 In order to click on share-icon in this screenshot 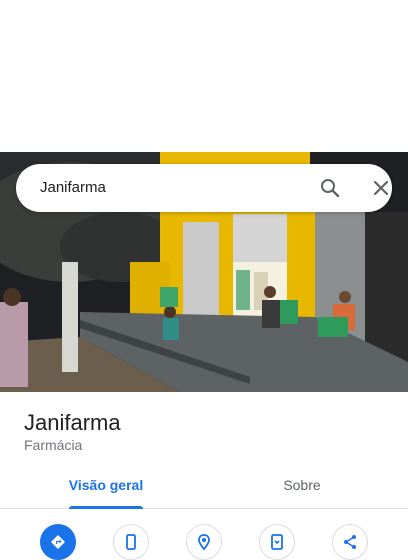, I will do `click(350, 542)`.